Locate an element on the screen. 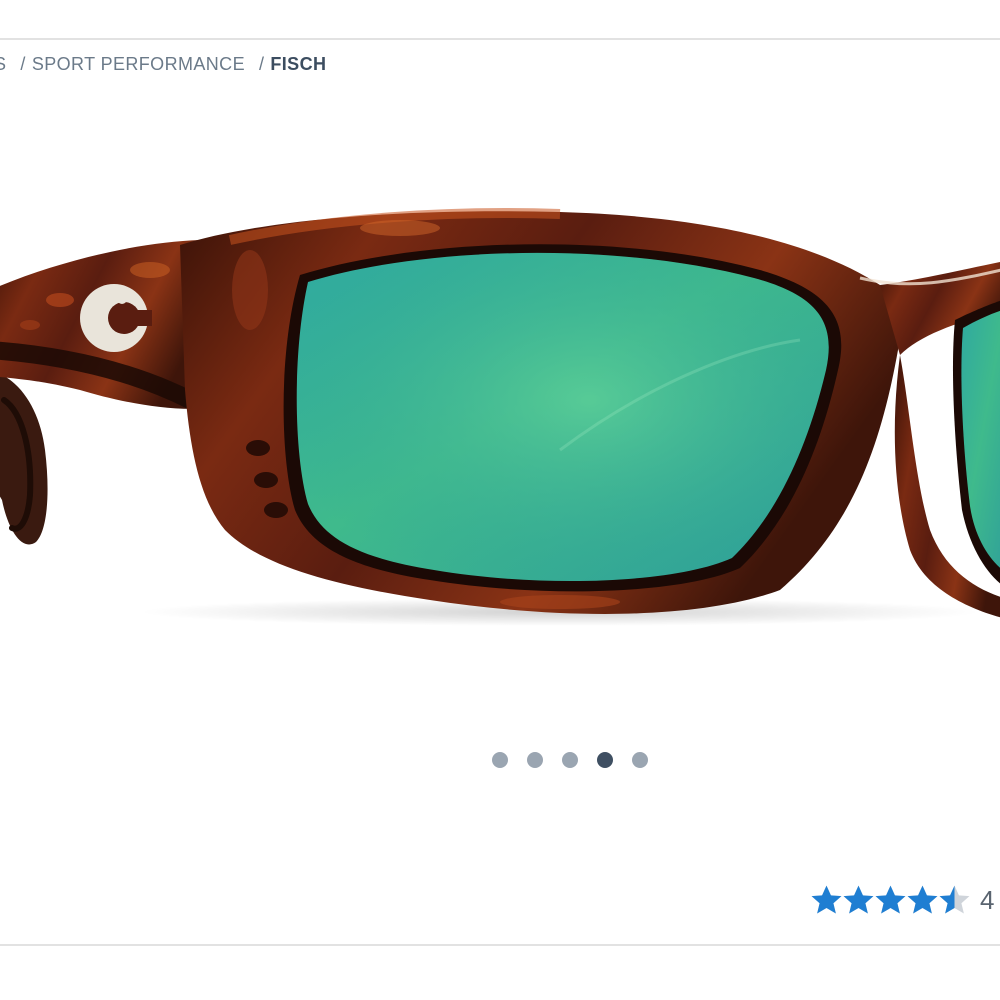  bottom-divider is located at coordinates (500, 945).